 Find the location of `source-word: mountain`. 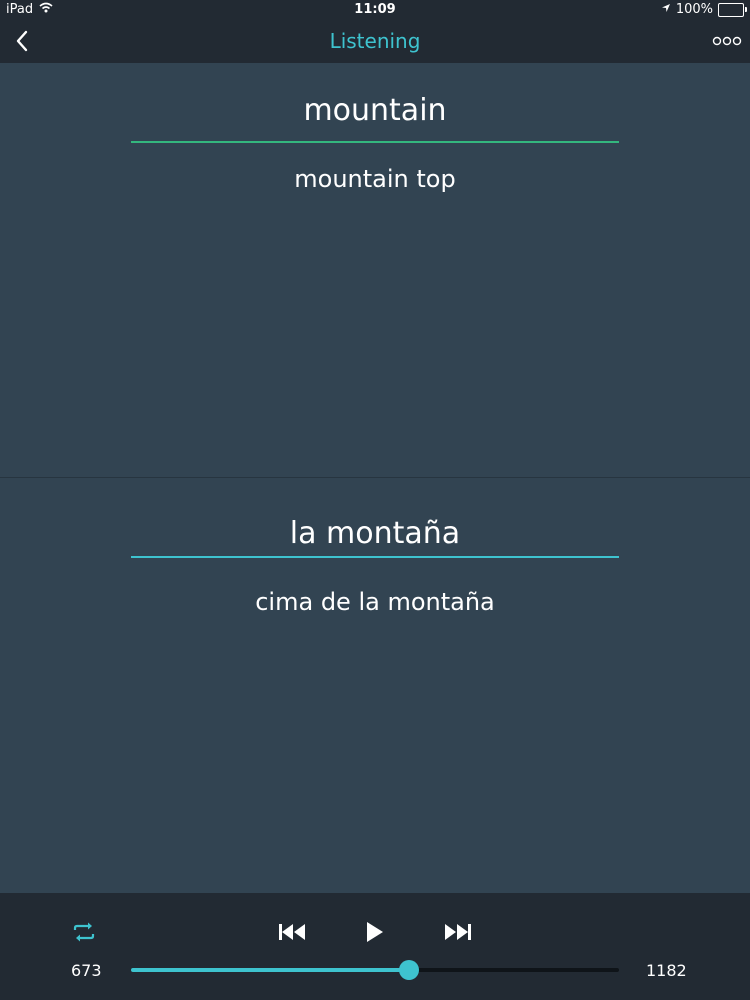

source-word: mountain is located at coordinates (375, 110).